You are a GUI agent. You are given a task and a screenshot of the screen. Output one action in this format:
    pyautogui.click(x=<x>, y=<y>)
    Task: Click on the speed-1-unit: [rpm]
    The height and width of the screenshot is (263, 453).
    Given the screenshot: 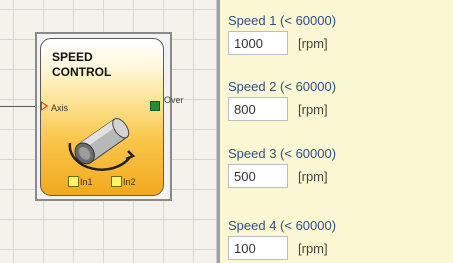 What is the action you would take?
    pyautogui.click(x=313, y=43)
    